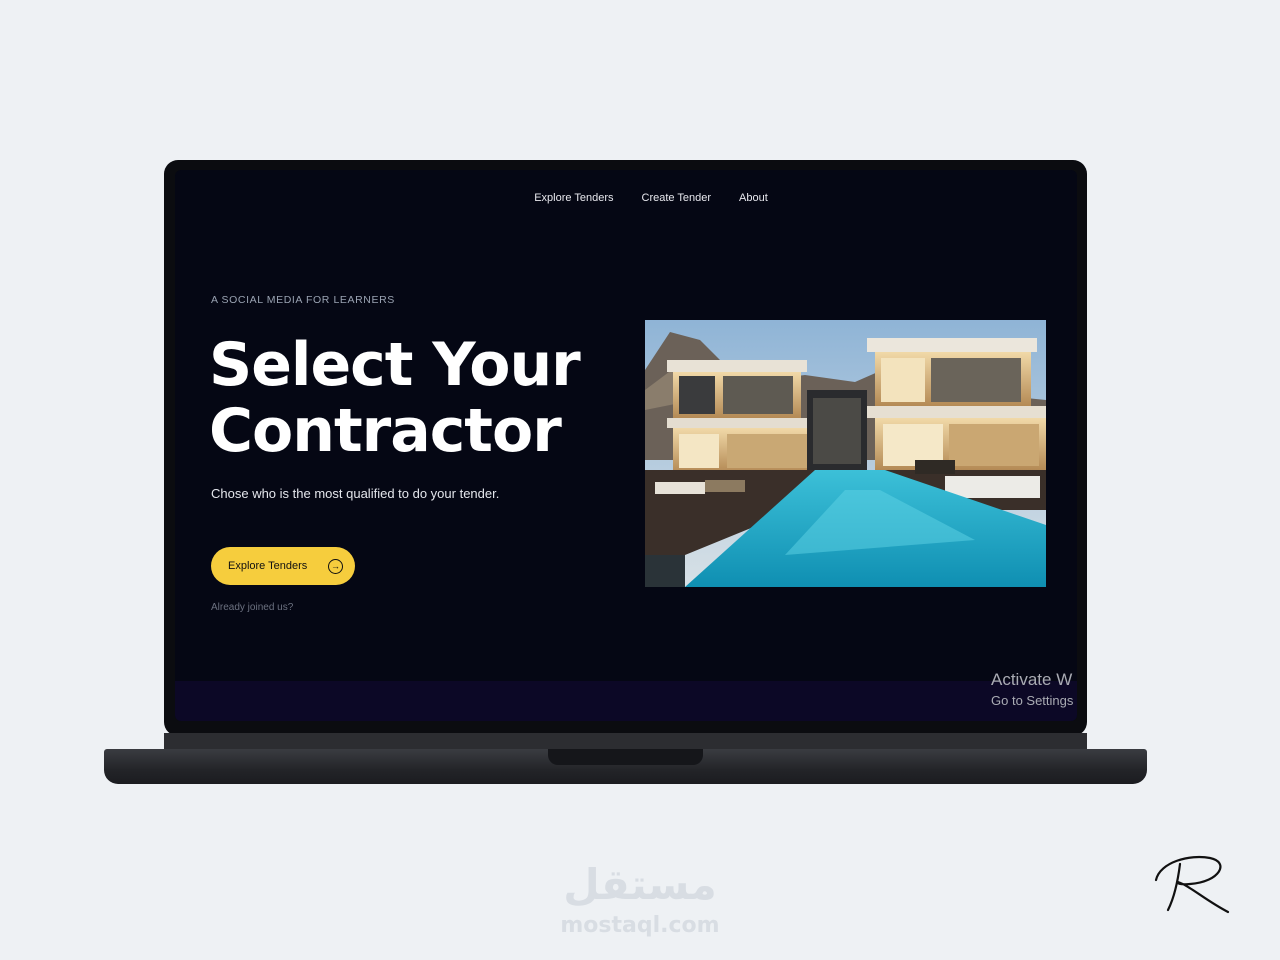  I want to click on explore-tenders-button: Explore Tenders →, so click(283, 566).